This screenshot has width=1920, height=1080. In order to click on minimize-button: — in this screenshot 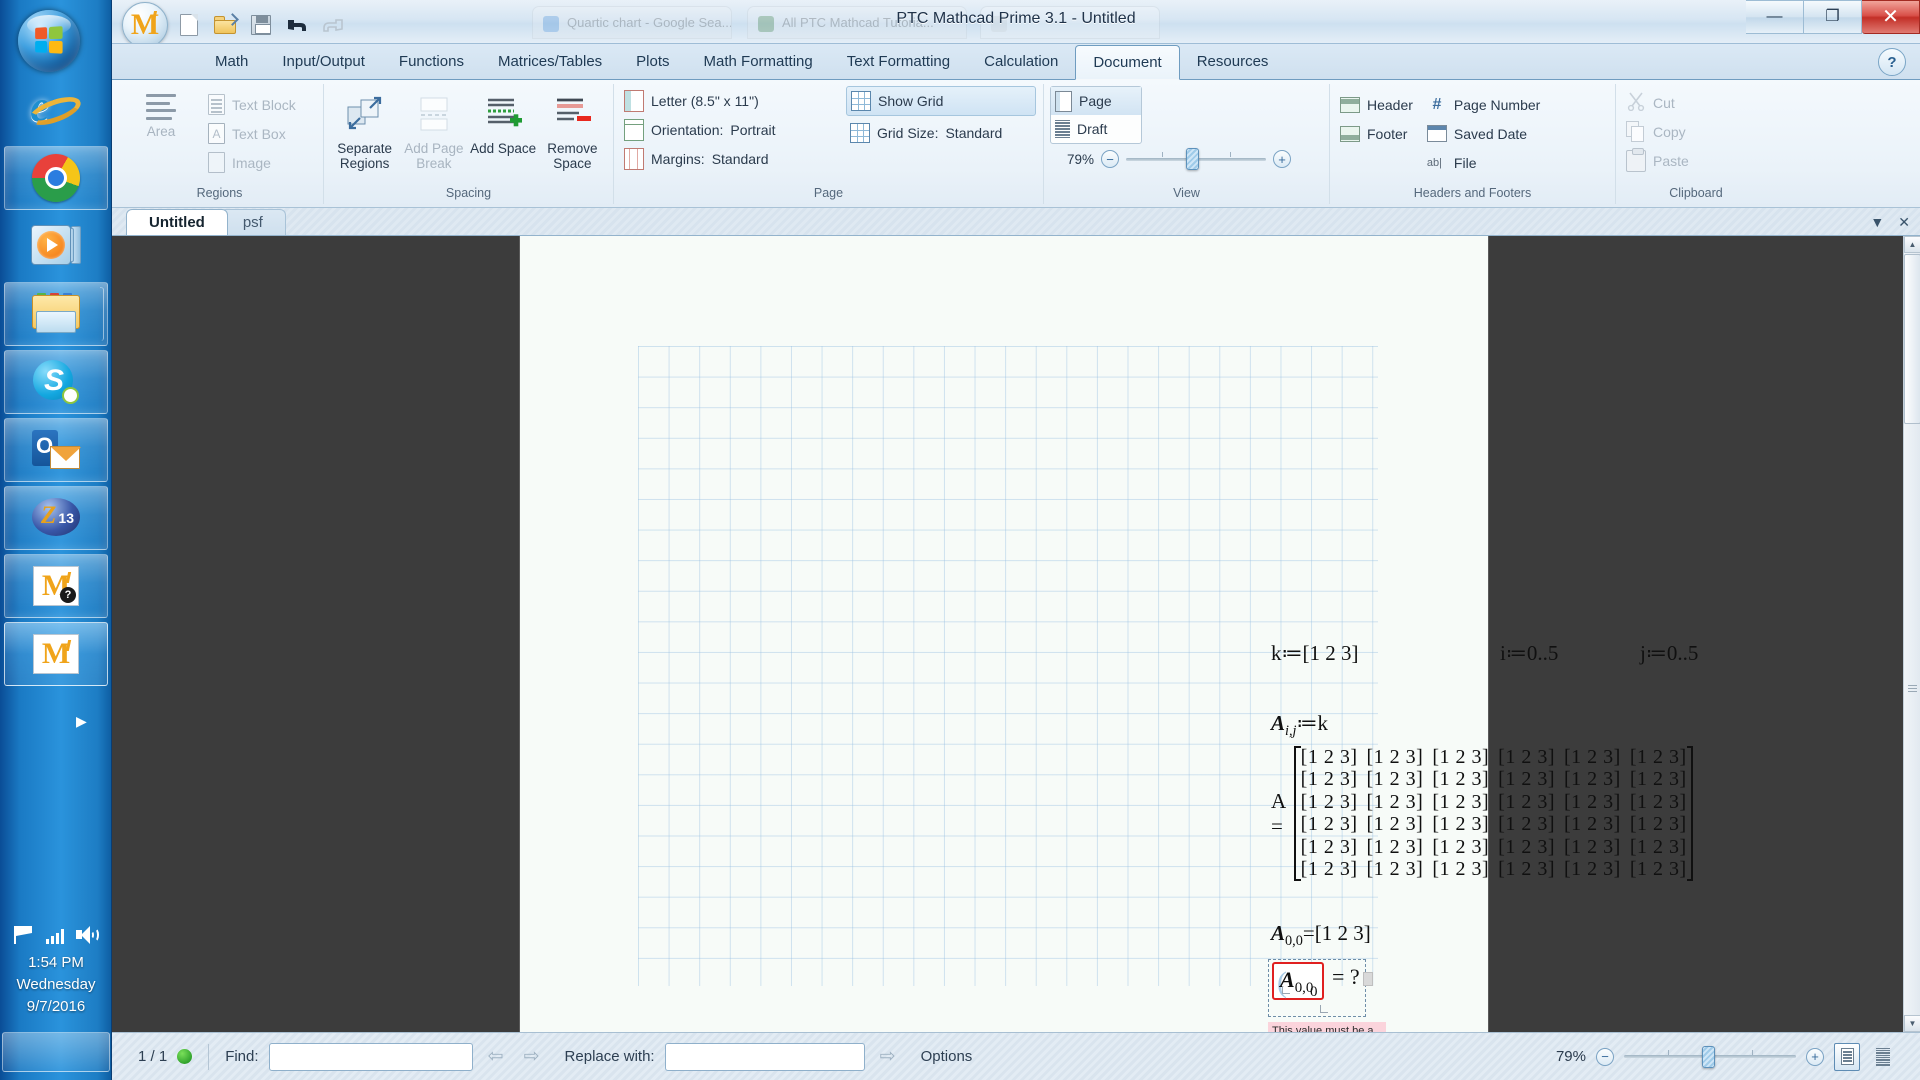, I will do `click(1775, 17)`.